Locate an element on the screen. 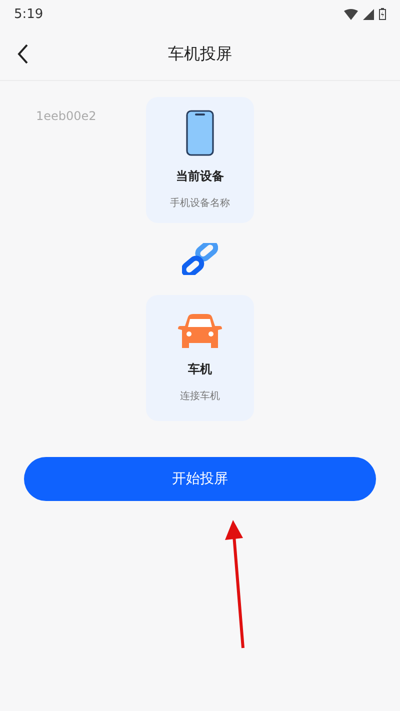  device-id: 1eeb00e2 is located at coordinates (66, 116).